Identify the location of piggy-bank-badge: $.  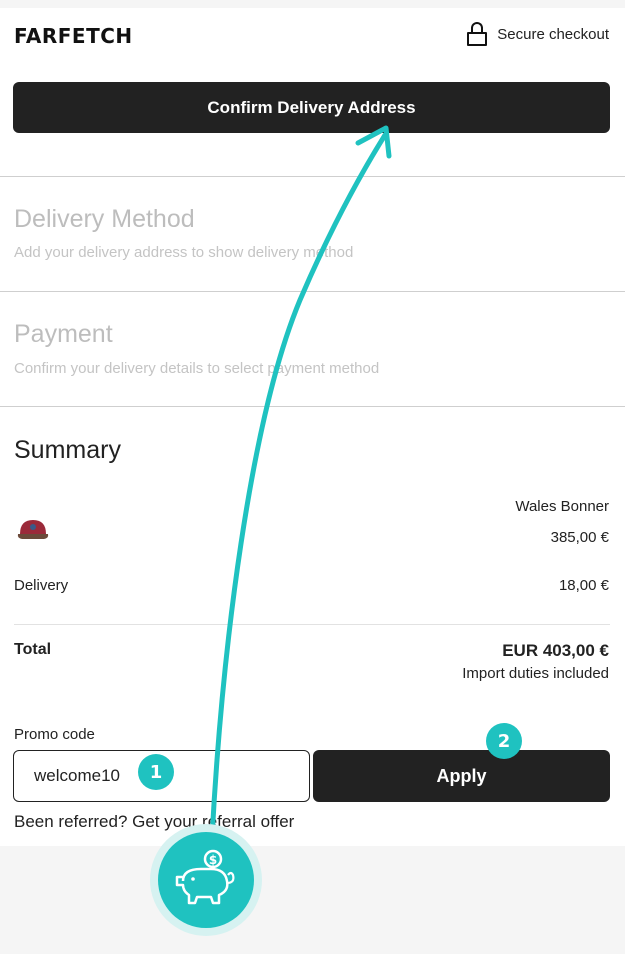
(206, 880).